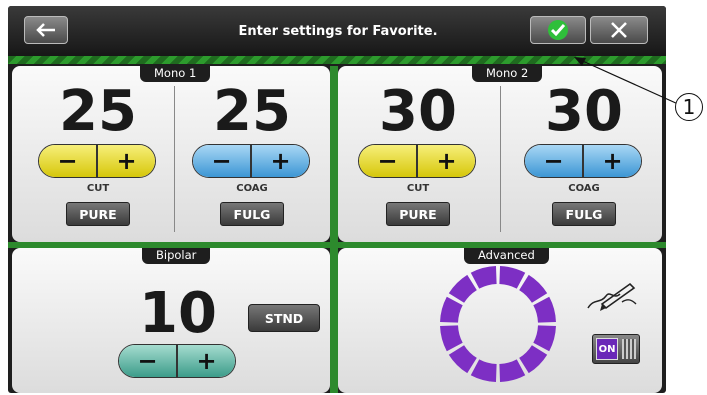 The width and height of the screenshot is (707, 395). Describe the element at coordinates (689, 107) in the screenshot. I see `callout-number: 1` at that location.